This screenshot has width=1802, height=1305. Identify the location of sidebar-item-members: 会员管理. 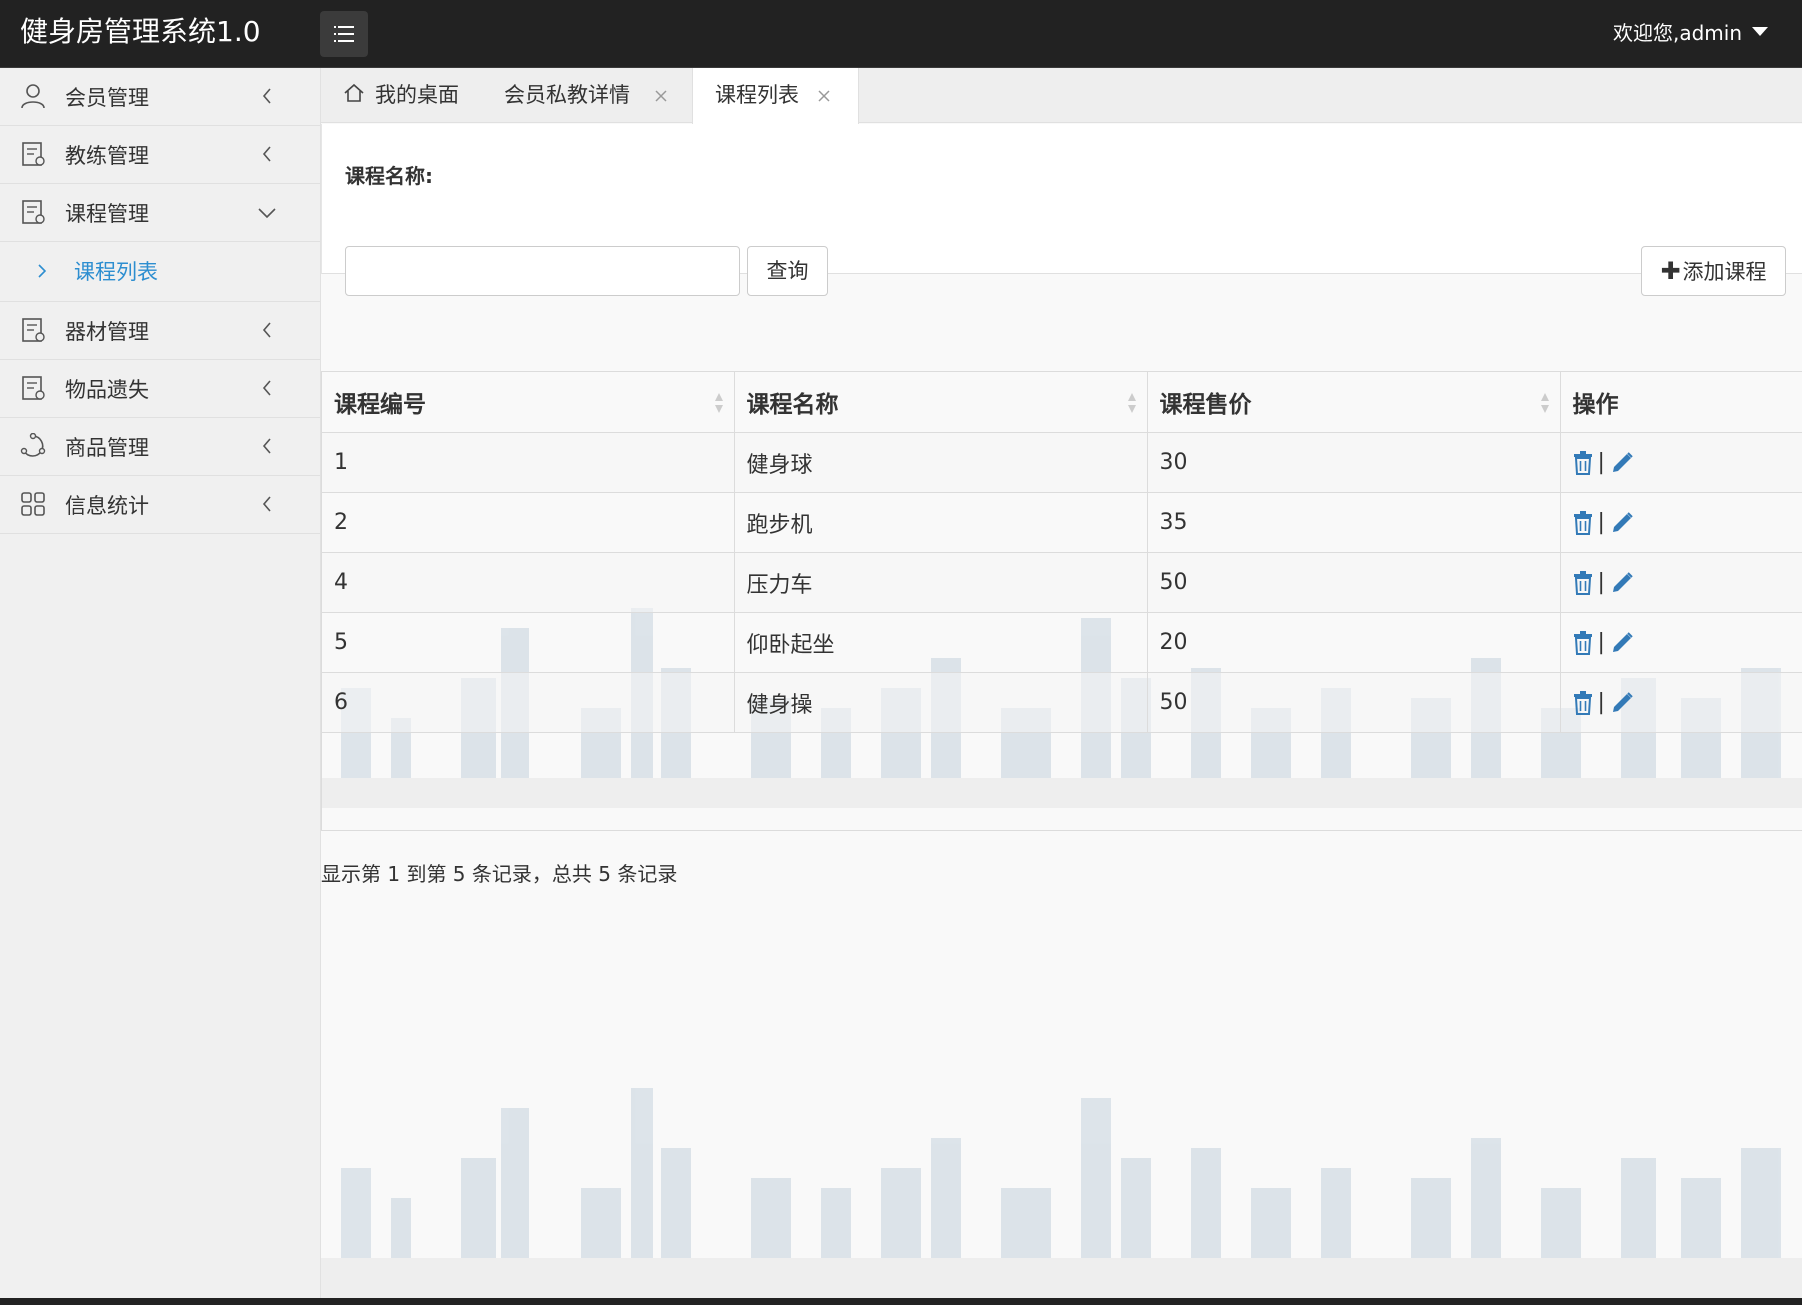
(160, 97).